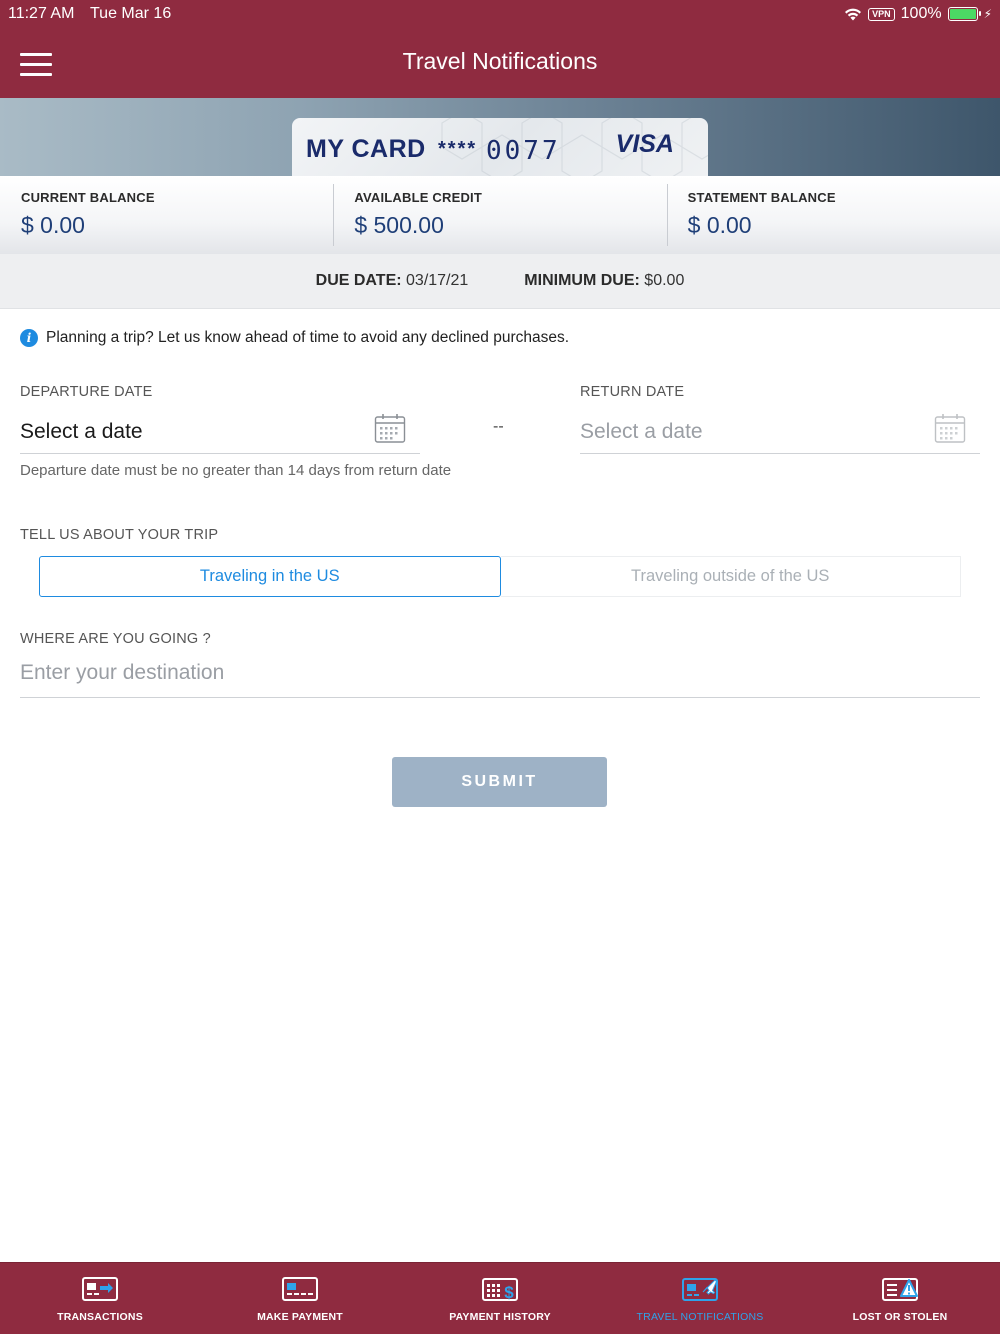  I want to click on tab-lost-or-stolen: LOST OR STOLEN, so click(900, 1298).